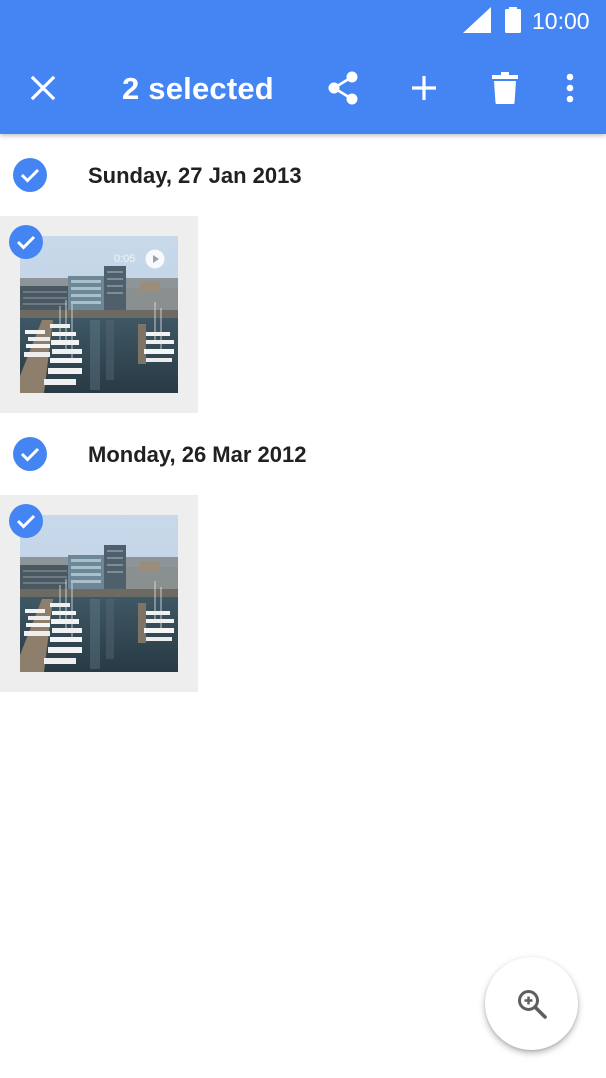  What do you see at coordinates (303, 21) in the screenshot?
I see `status-bar: 10:00` at bounding box center [303, 21].